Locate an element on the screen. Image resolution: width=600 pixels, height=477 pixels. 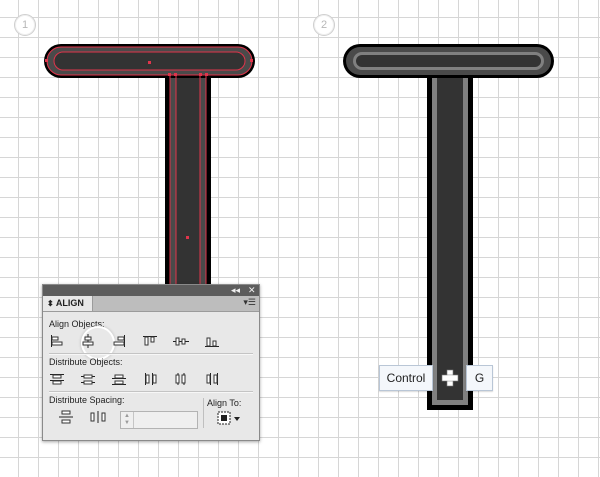
horizontal-align-center-icon is located at coordinates (88, 341).